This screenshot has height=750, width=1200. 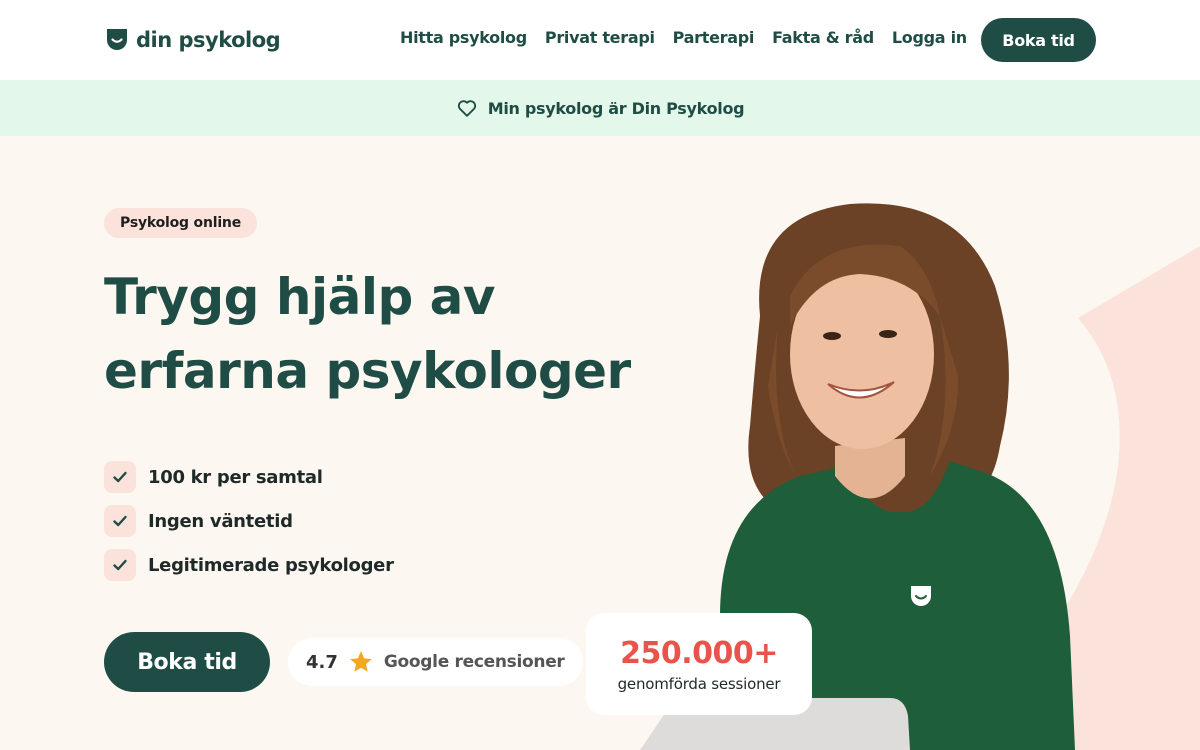 What do you see at coordinates (117, 39) in the screenshot?
I see `logo-smile-icon` at bounding box center [117, 39].